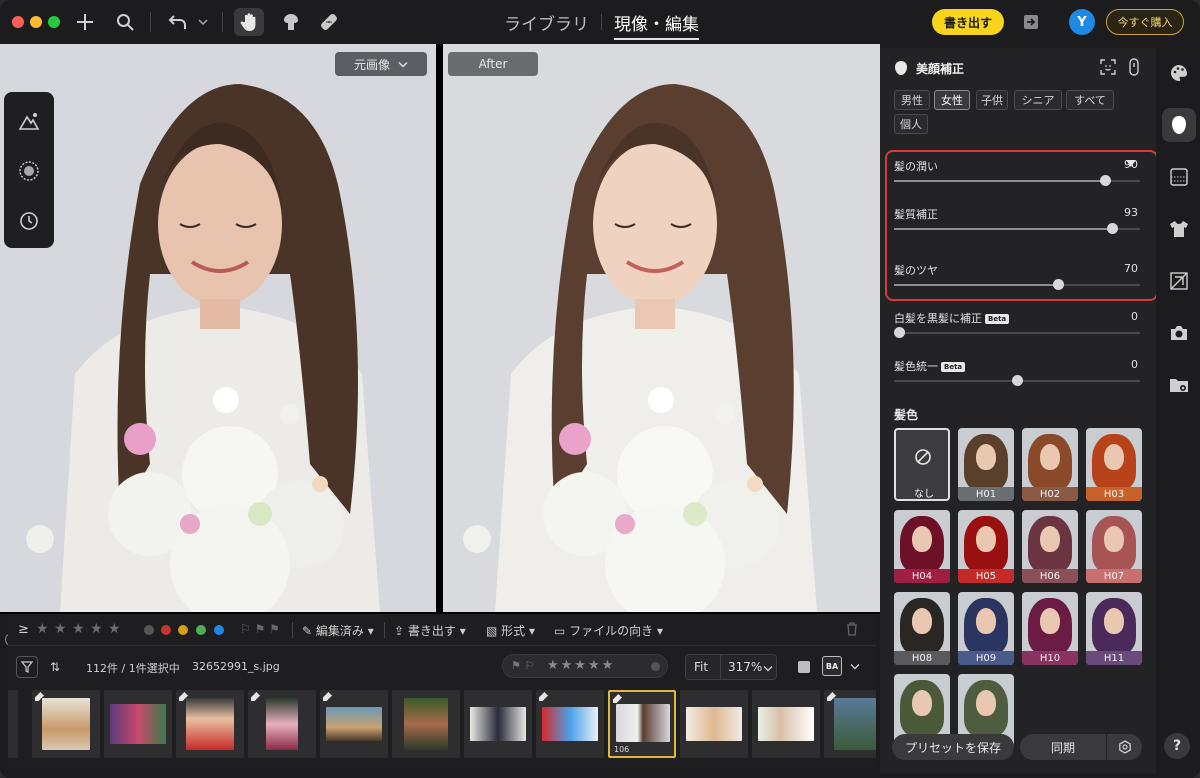 Image resolution: width=1200 pixels, height=778 pixels. Describe the element at coordinates (149, 630) in the screenshot. I see `color-label-none` at that location.